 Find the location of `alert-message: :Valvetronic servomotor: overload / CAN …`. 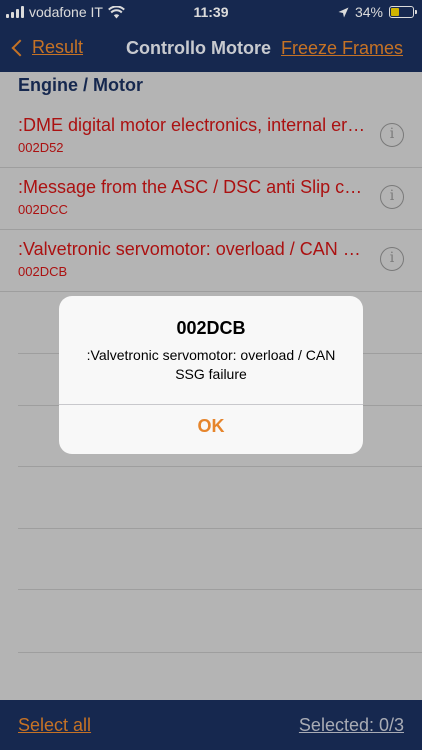

alert-message: :Valvetronic servomotor: overload / CAN … is located at coordinates (211, 364).